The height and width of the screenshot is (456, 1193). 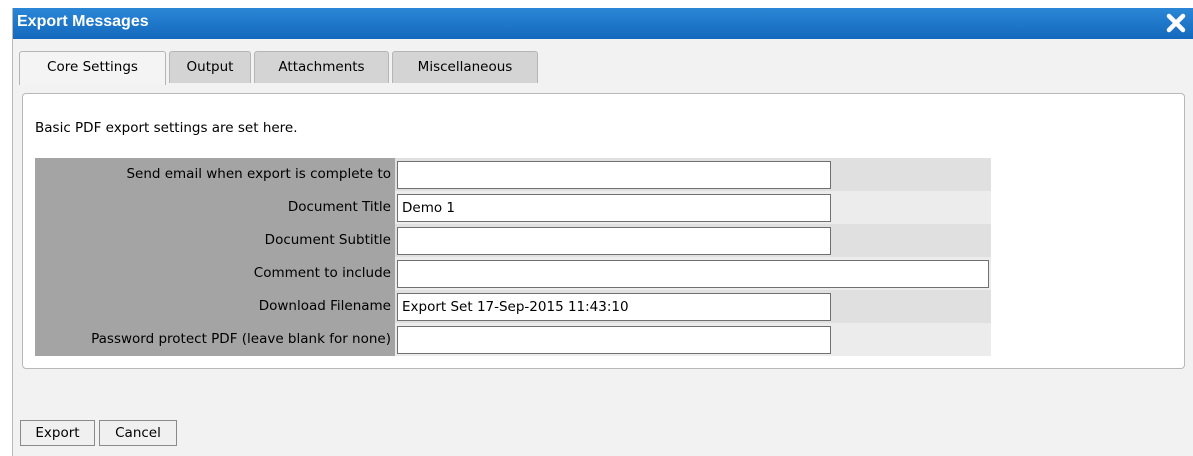 I want to click on field-row-download-filename: Download Filename, so click(x=513, y=306).